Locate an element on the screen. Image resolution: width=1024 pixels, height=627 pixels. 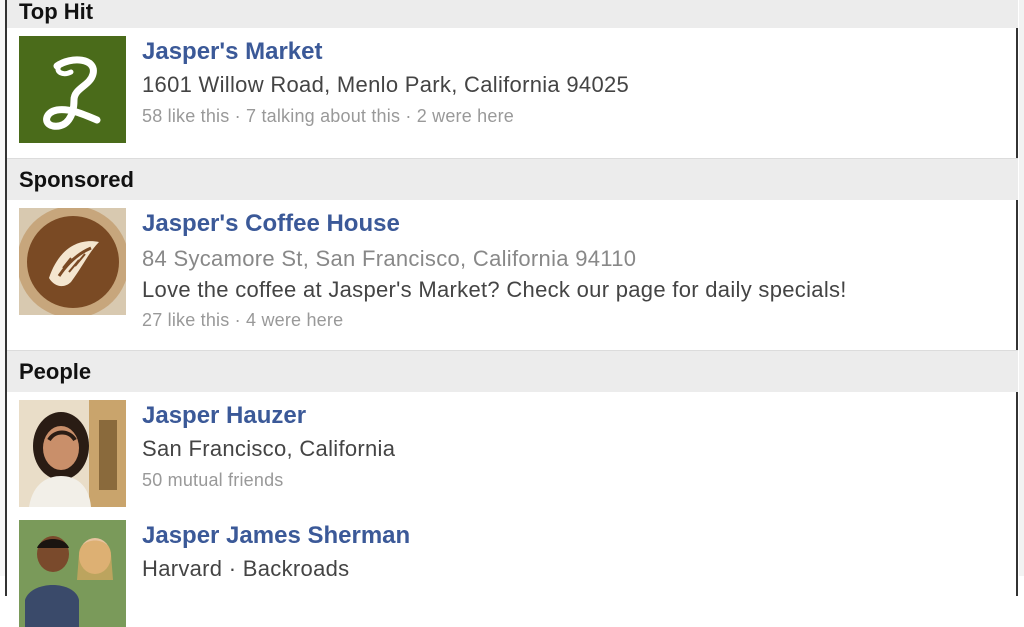
section-header-top-hit: Top Hit is located at coordinates (512, 14).